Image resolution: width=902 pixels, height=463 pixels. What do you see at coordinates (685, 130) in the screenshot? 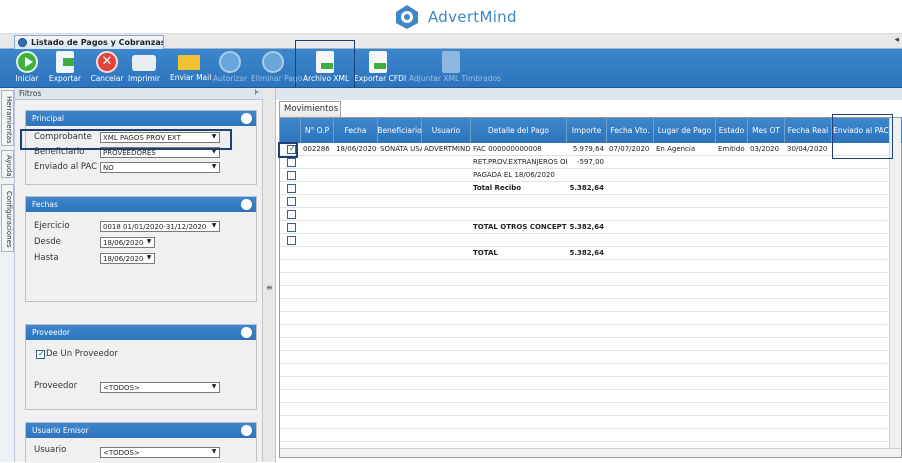
I see `column-header-lugar: Lugar de Pago` at bounding box center [685, 130].